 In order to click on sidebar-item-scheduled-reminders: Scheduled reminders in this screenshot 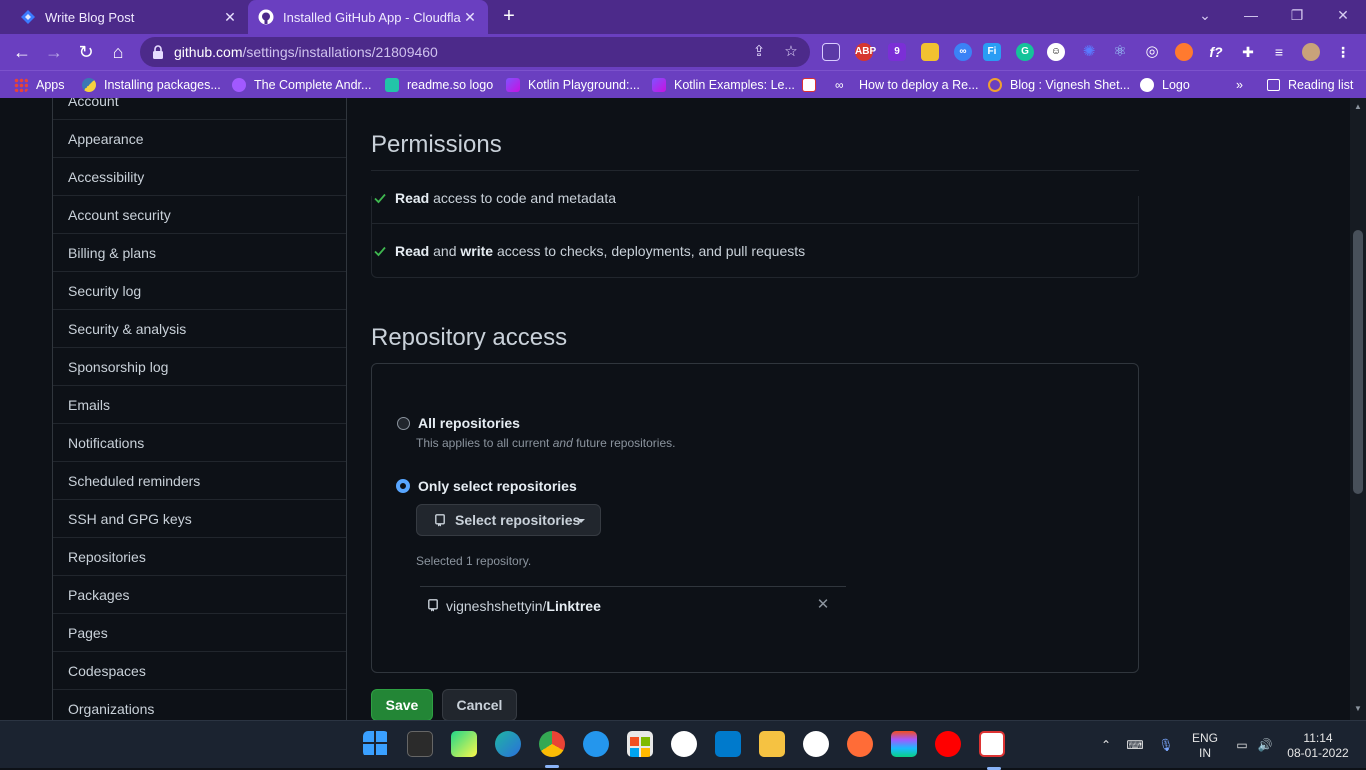, I will do `click(199, 481)`.